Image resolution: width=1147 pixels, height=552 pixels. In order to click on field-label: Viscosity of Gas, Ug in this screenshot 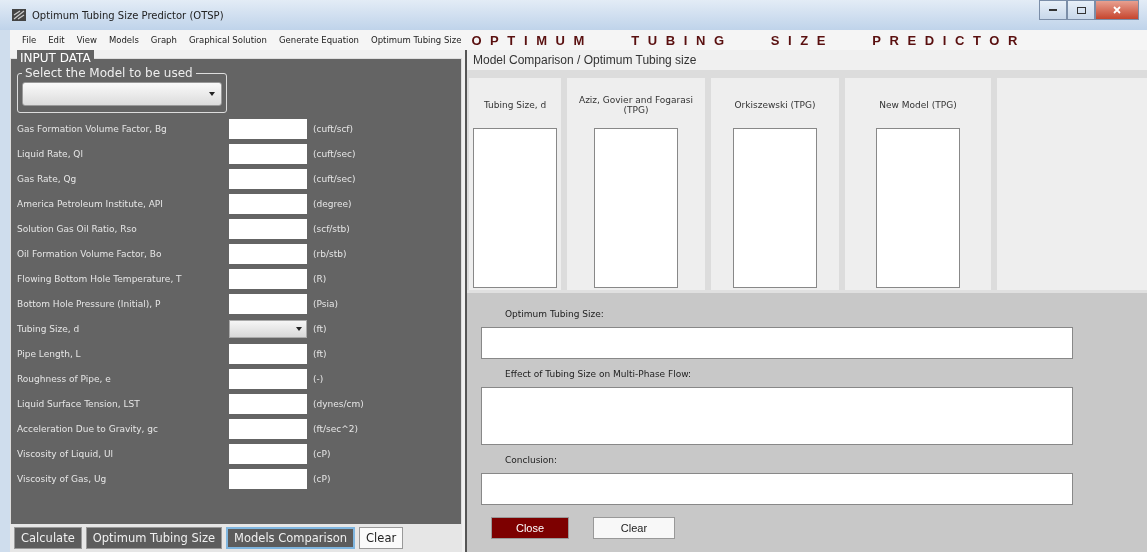, I will do `click(62, 479)`.